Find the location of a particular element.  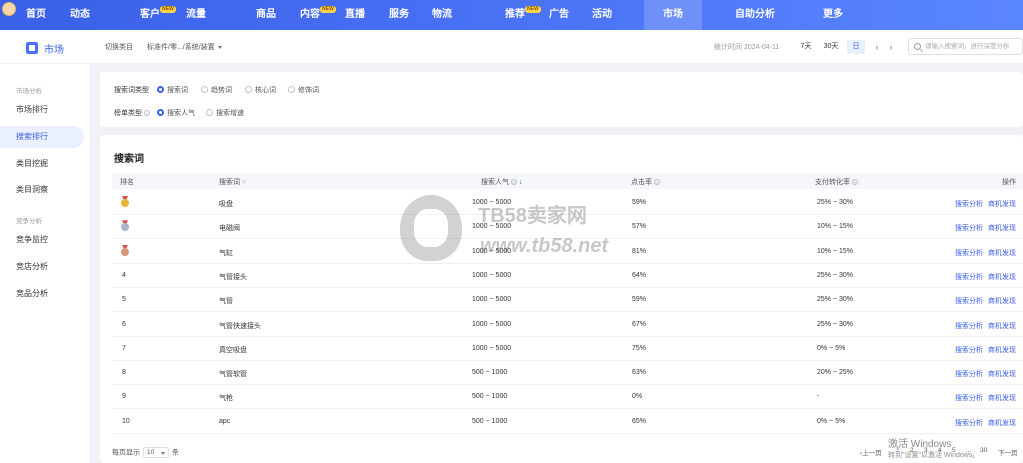

col-keyword-label: 搜索词 is located at coordinates (229, 182).